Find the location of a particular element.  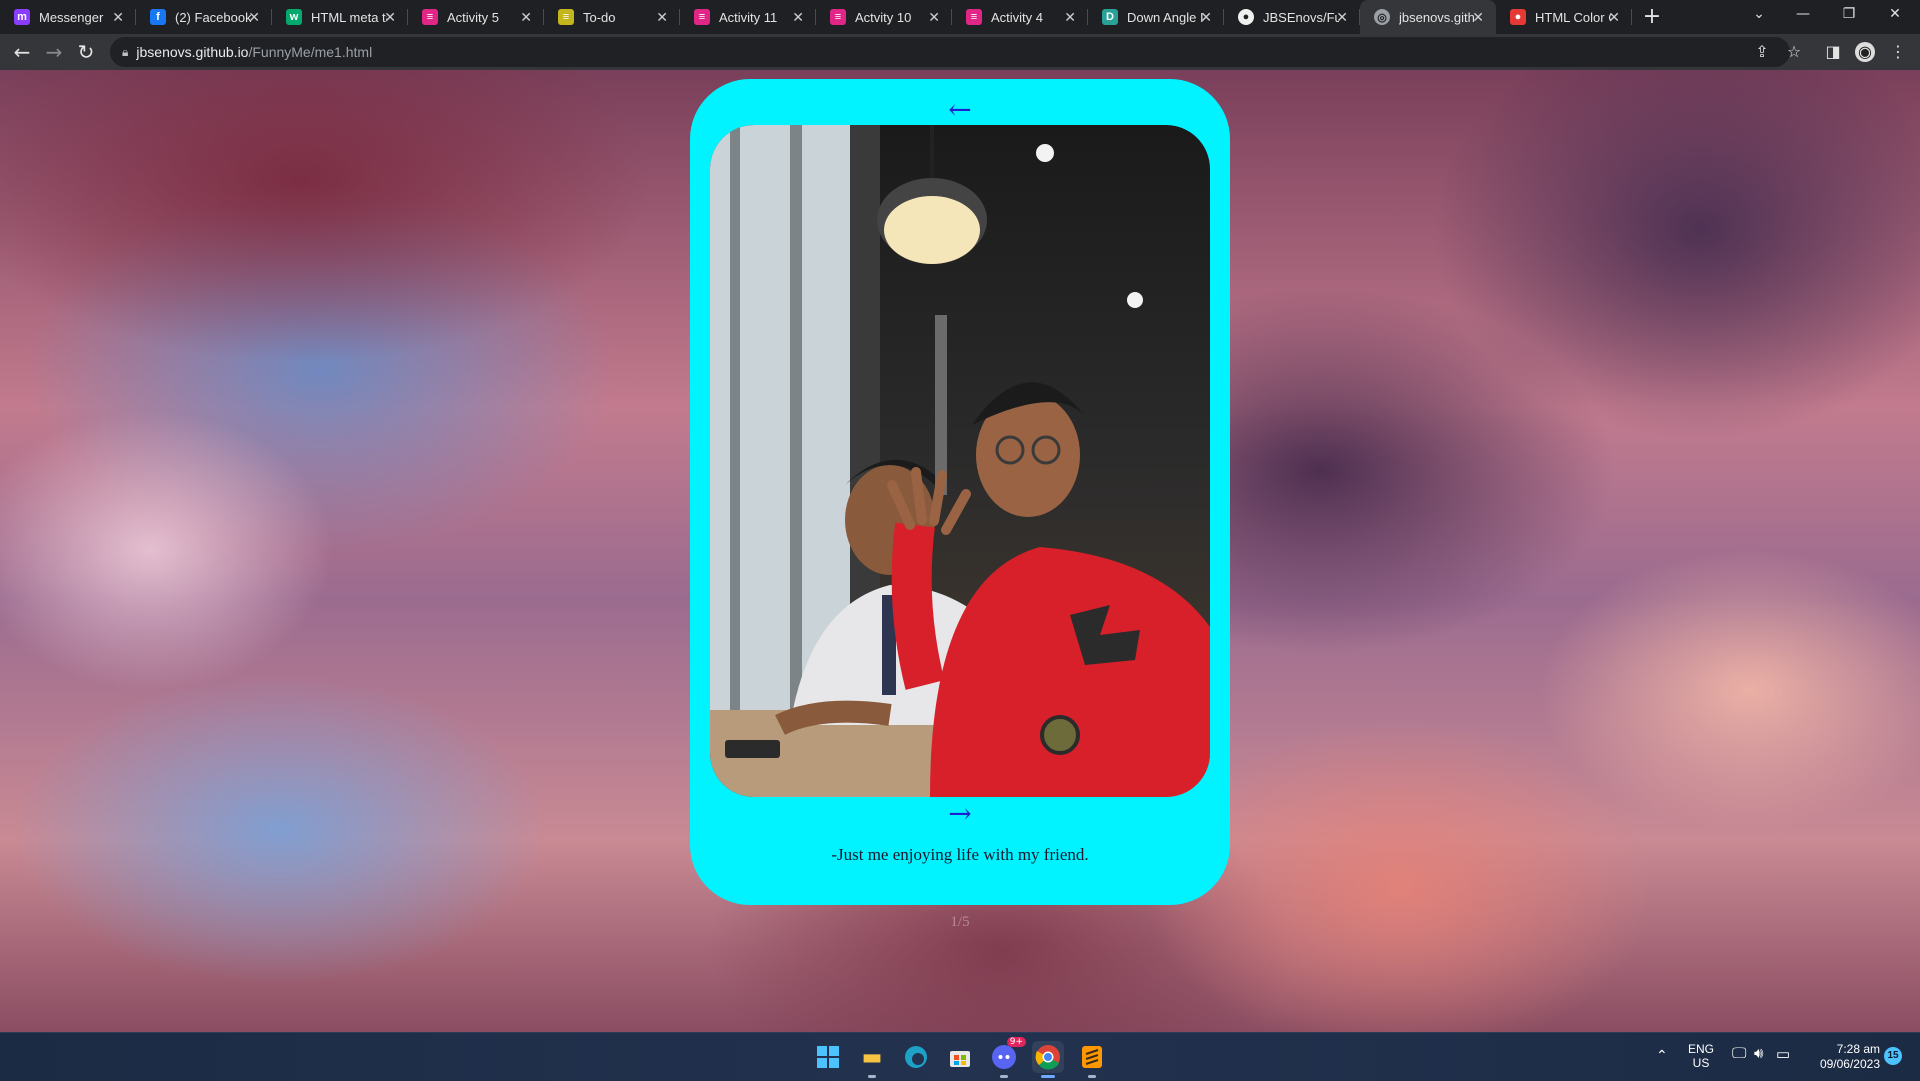

tab-title: Activity 5 is located at coordinates (473, 17).